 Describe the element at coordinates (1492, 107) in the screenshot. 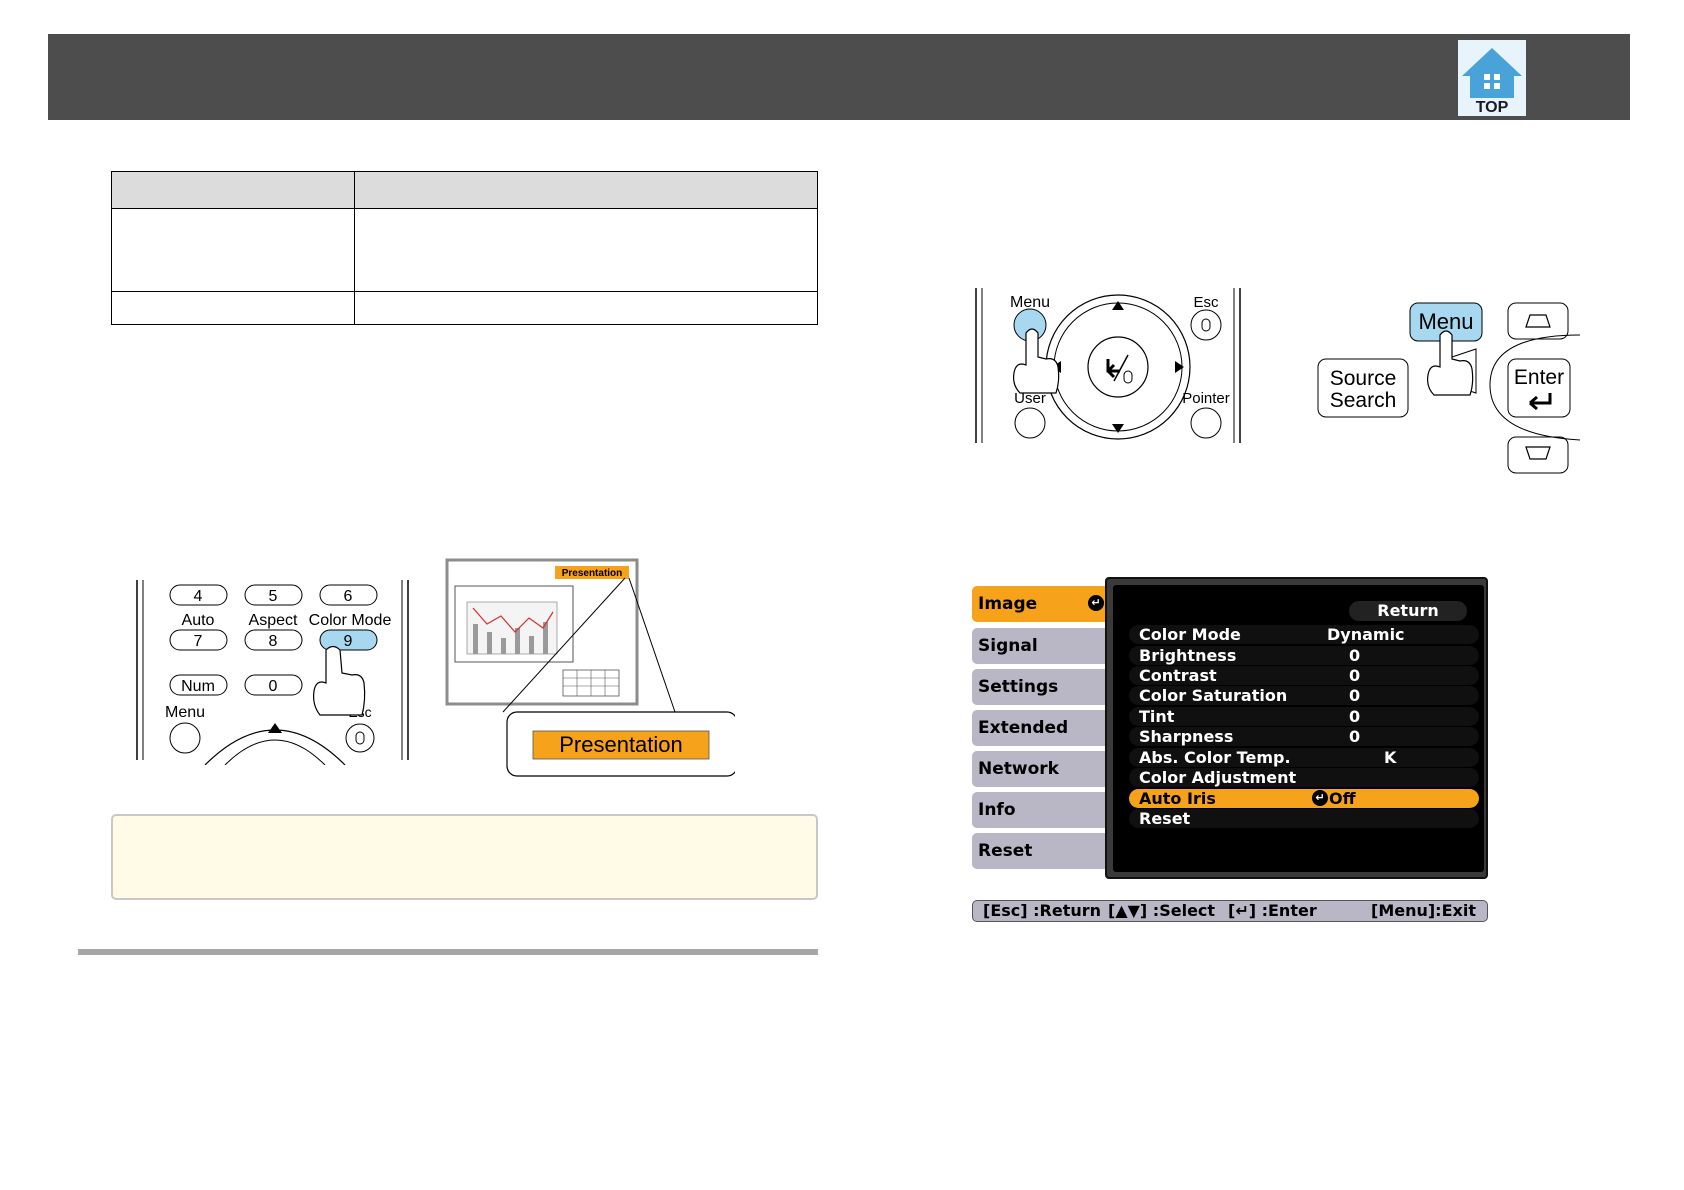

I see `top-label: TOP` at that location.